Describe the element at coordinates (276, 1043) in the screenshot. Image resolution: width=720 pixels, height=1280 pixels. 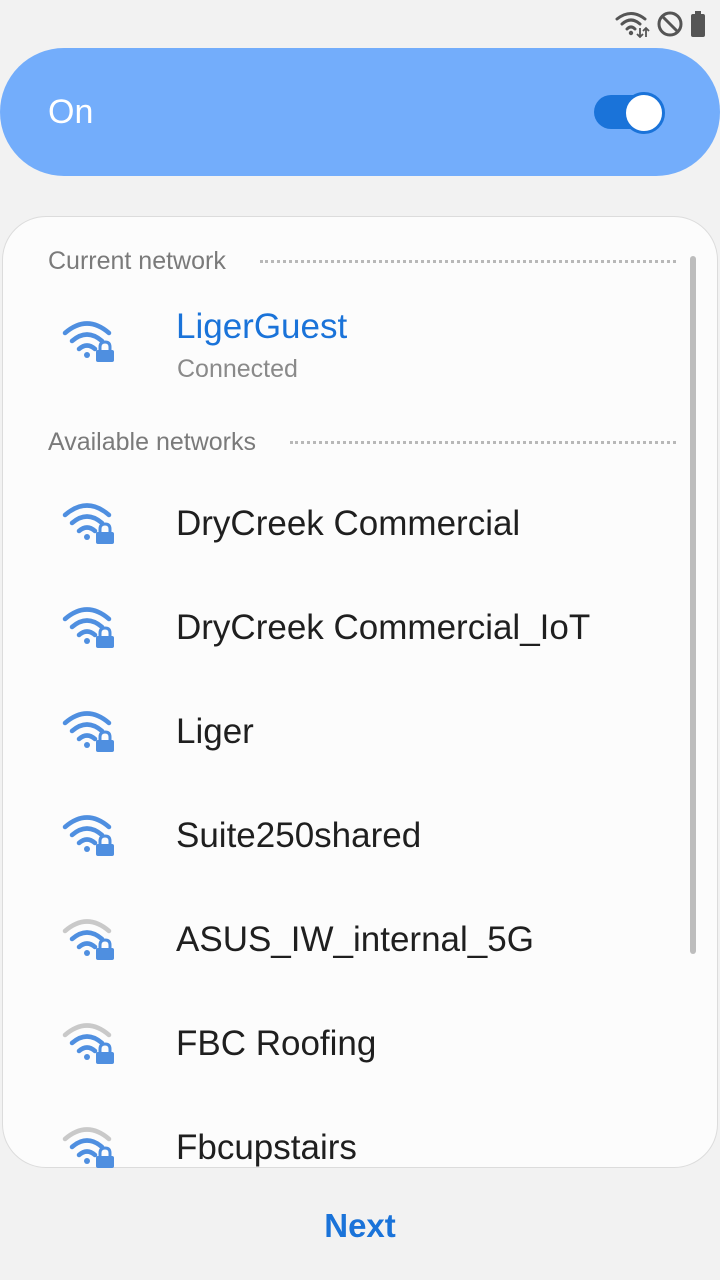
I see `network-name: FBC Roofing` at that location.